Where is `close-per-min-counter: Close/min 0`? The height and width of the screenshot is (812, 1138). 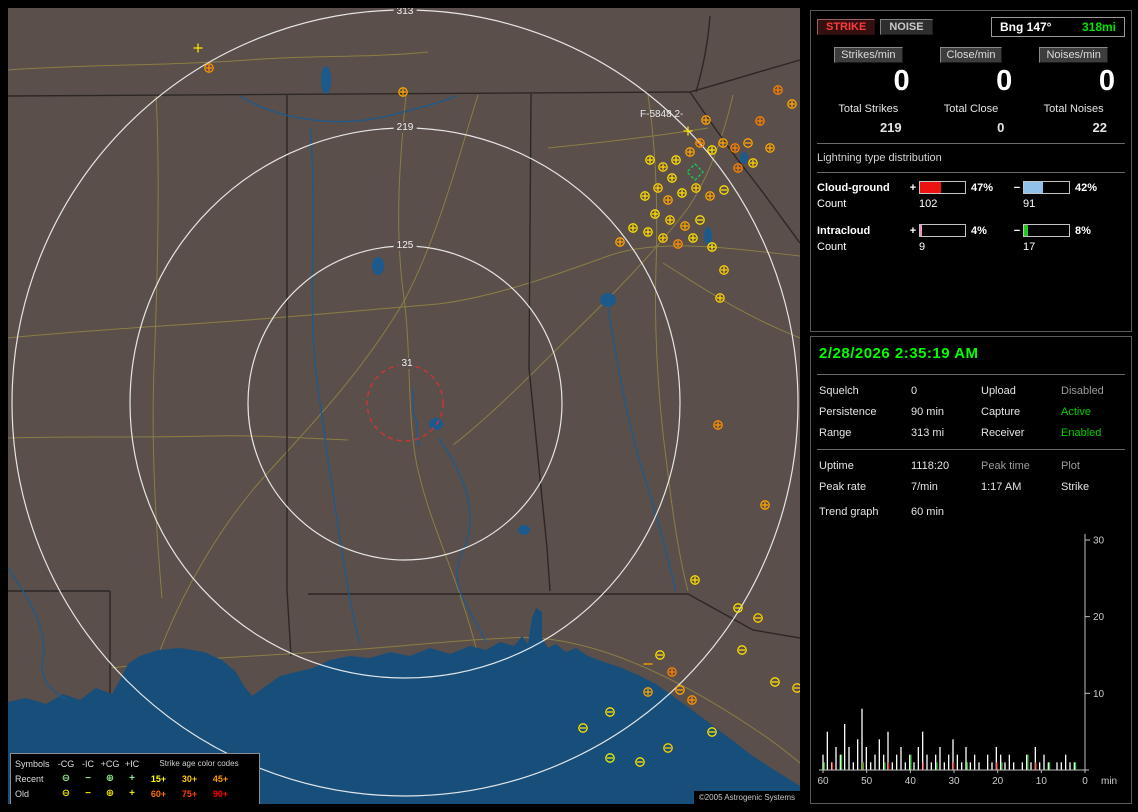
close-per-min-counter: Close/min 0 is located at coordinates (971, 71).